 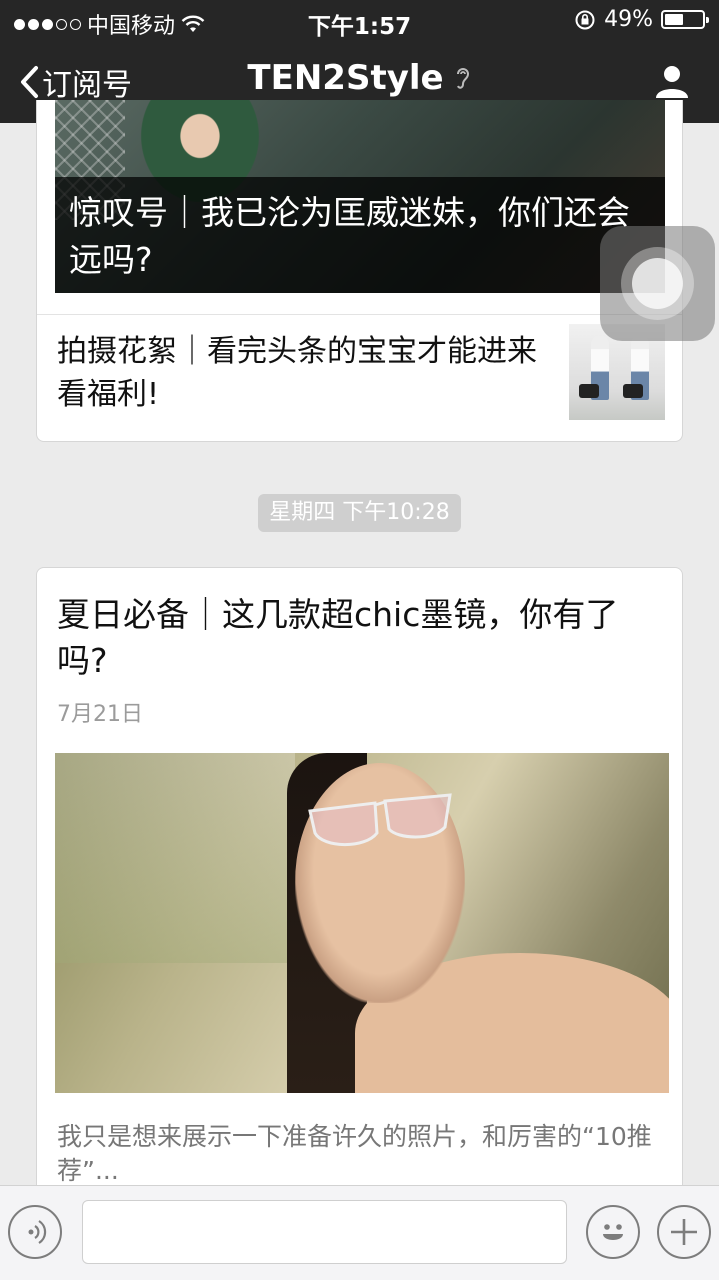 I want to click on background-window, so click(x=175, y=858).